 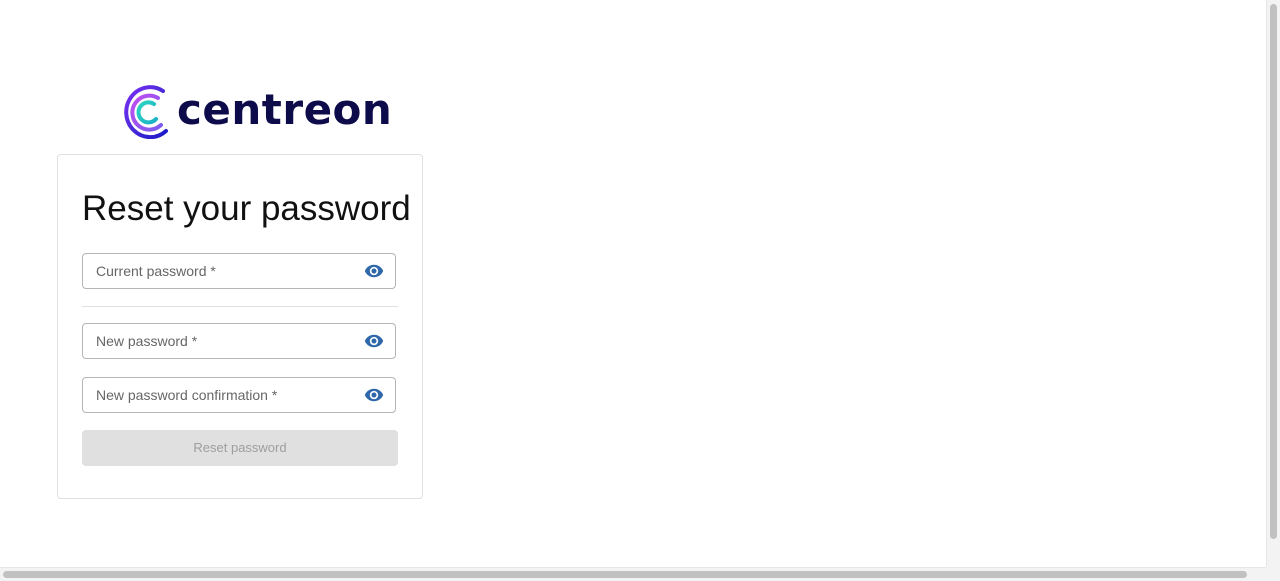 What do you see at coordinates (285, 109) in the screenshot?
I see `brand-name: centreon` at bounding box center [285, 109].